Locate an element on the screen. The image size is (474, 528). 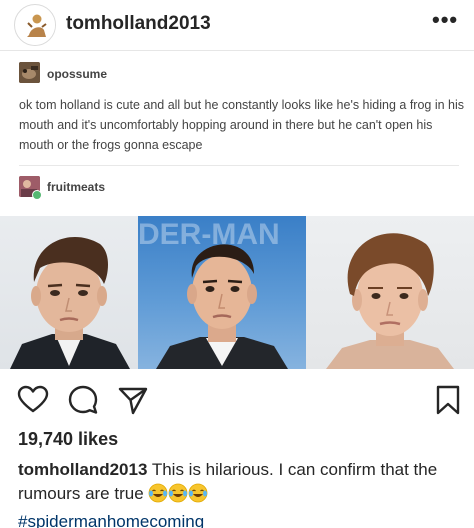
photo-2: DER-MAN is located at coordinates (222, 292).